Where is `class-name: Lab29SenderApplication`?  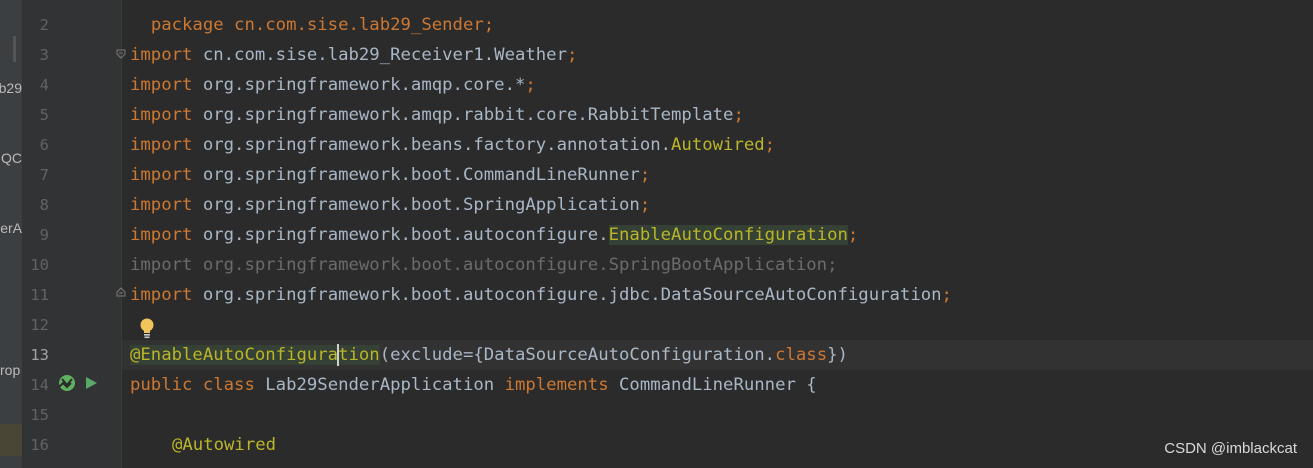 class-name: Lab29SenderApplication is located at coordinates (379, 385).